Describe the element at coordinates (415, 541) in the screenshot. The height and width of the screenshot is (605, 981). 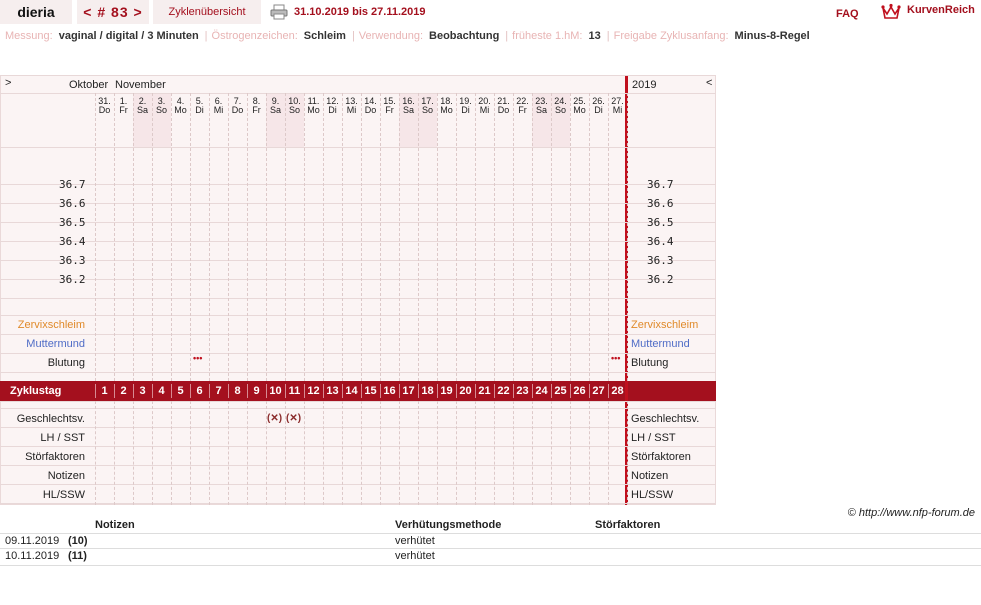
I see `row-method: verhütet` at that location.